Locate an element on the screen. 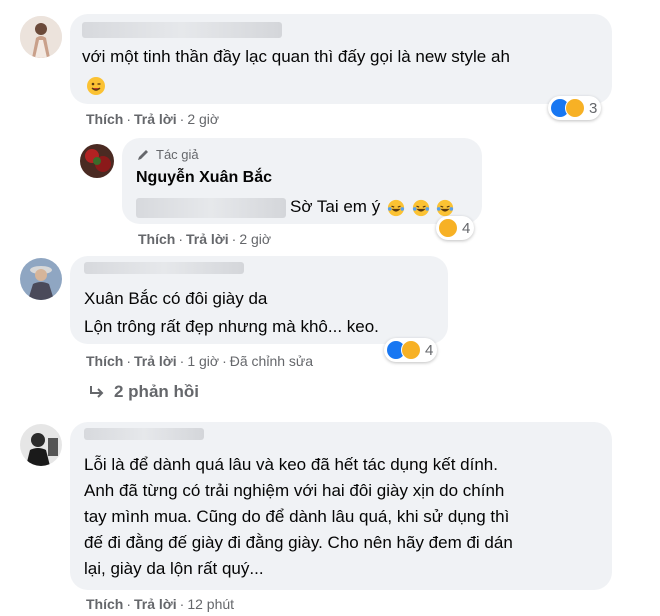 This screenshot has height=616, width=660. reply-text: Sờ Tai em ý is located at coordinates (372, 207).